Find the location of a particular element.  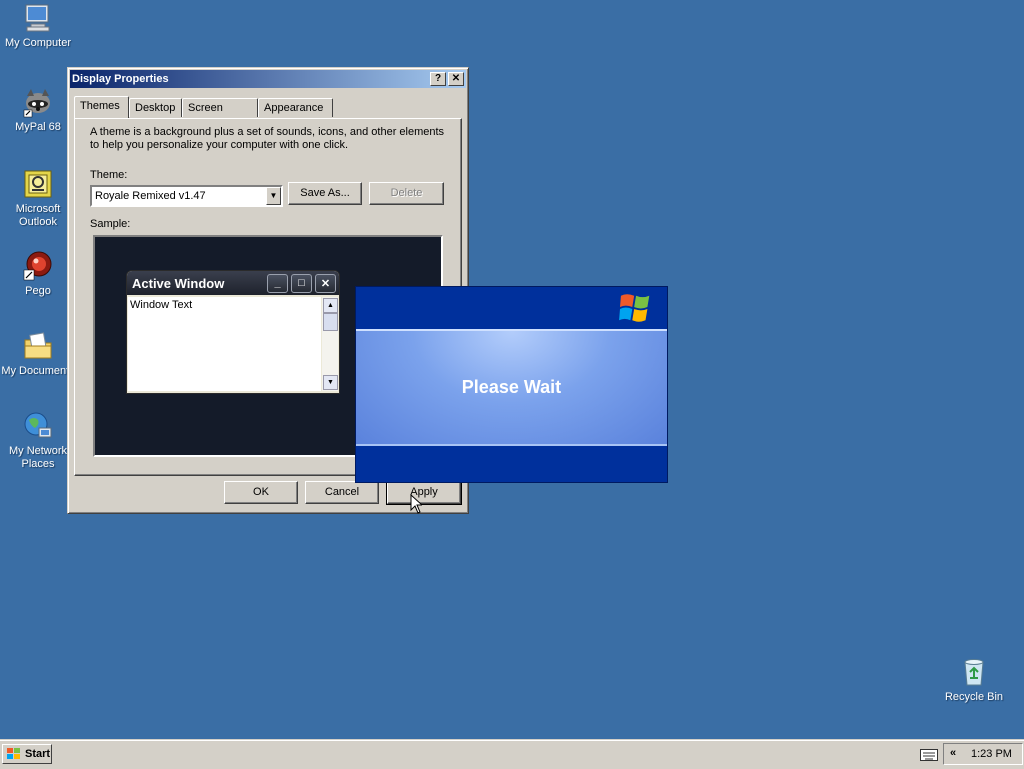

keyboard-icon is located at coordinates (929, 755).